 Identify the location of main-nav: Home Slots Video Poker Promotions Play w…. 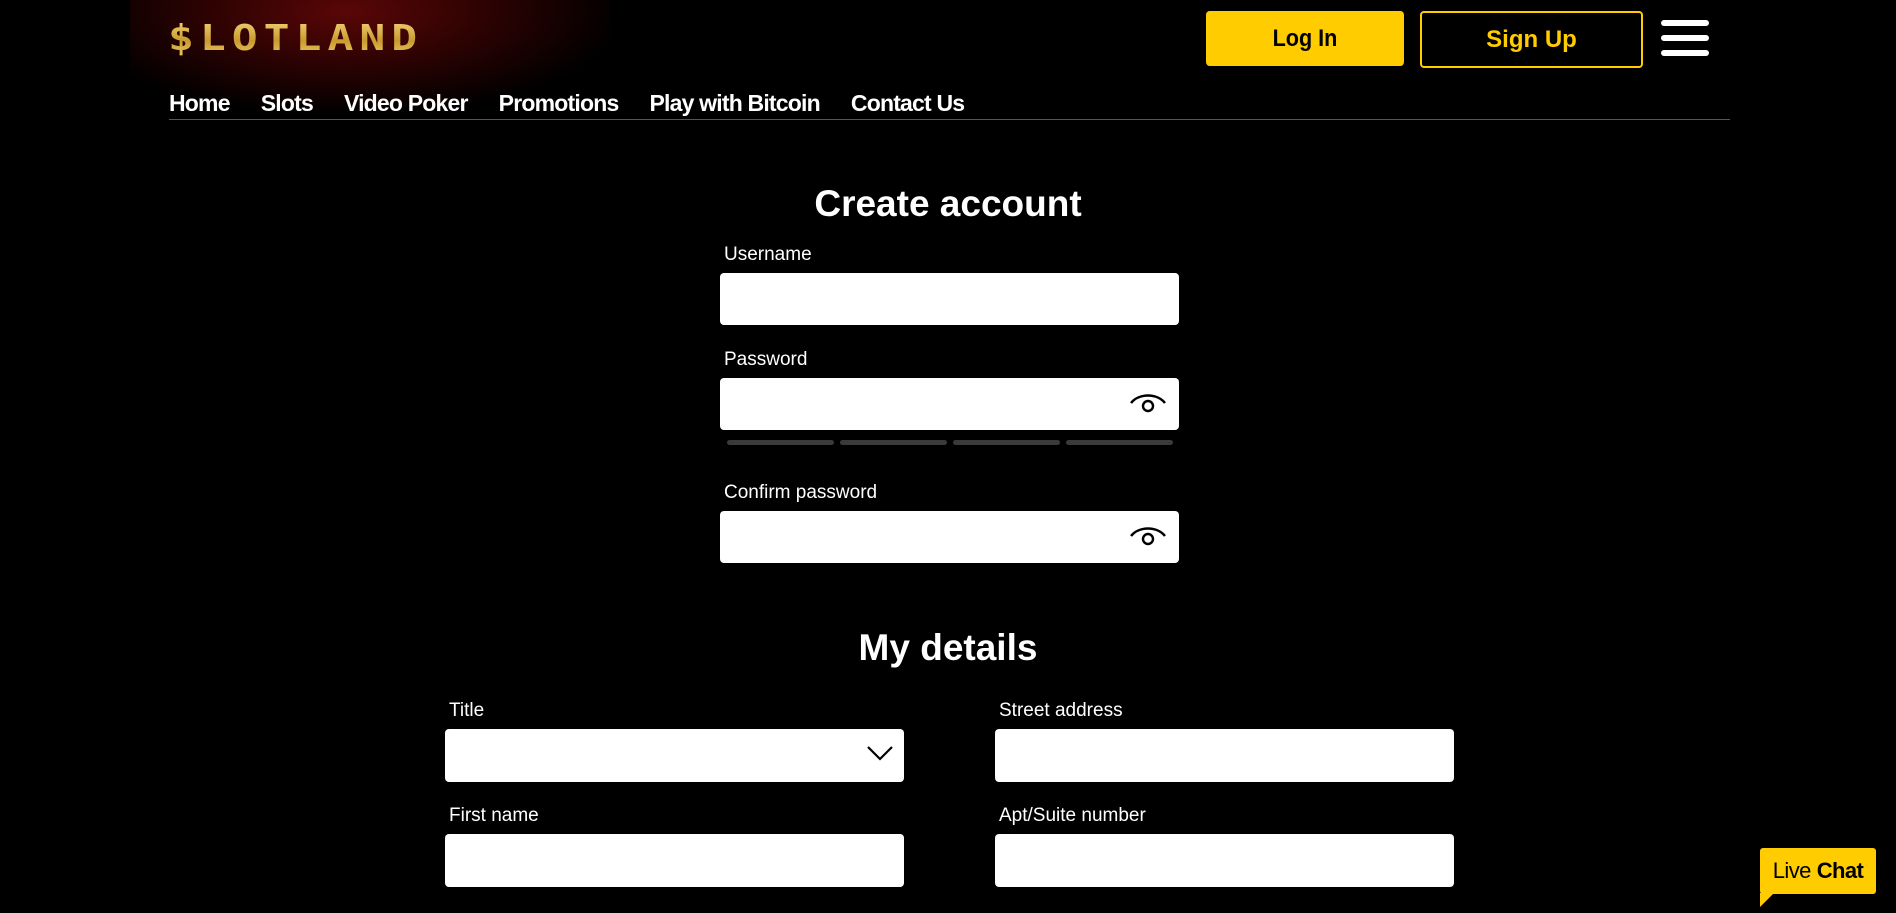
(582, 103).